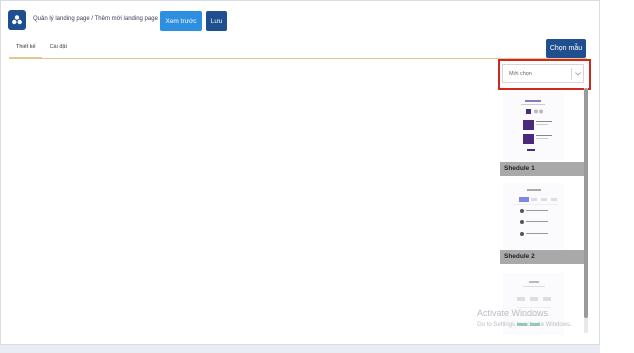 The width and height of the screenshot is (634, 353). Describe the element at coordinates (542, 169) in the screenshot. I see `template-label-schedule-1: Shedule 1` at that location.